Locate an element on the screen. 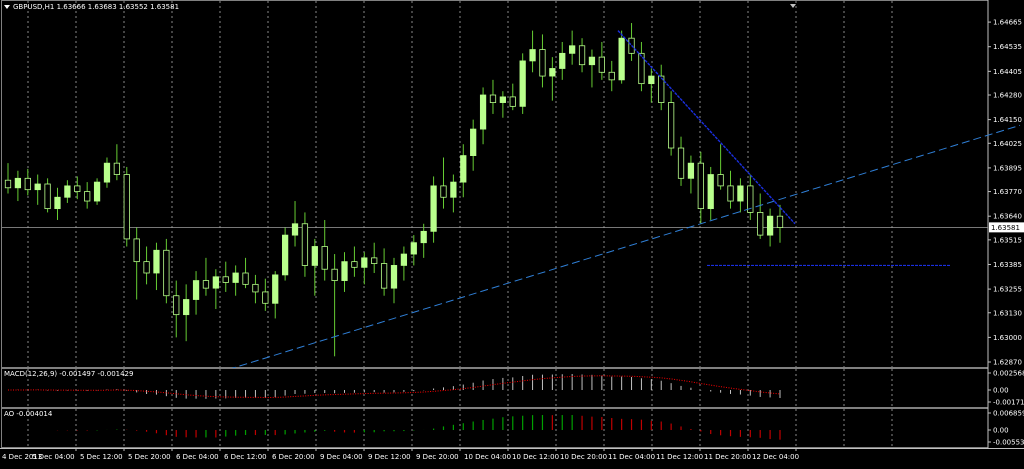 The image size is (1024, 469). price-tick-label: 1.64025 is located at coordinates (1007, 144).